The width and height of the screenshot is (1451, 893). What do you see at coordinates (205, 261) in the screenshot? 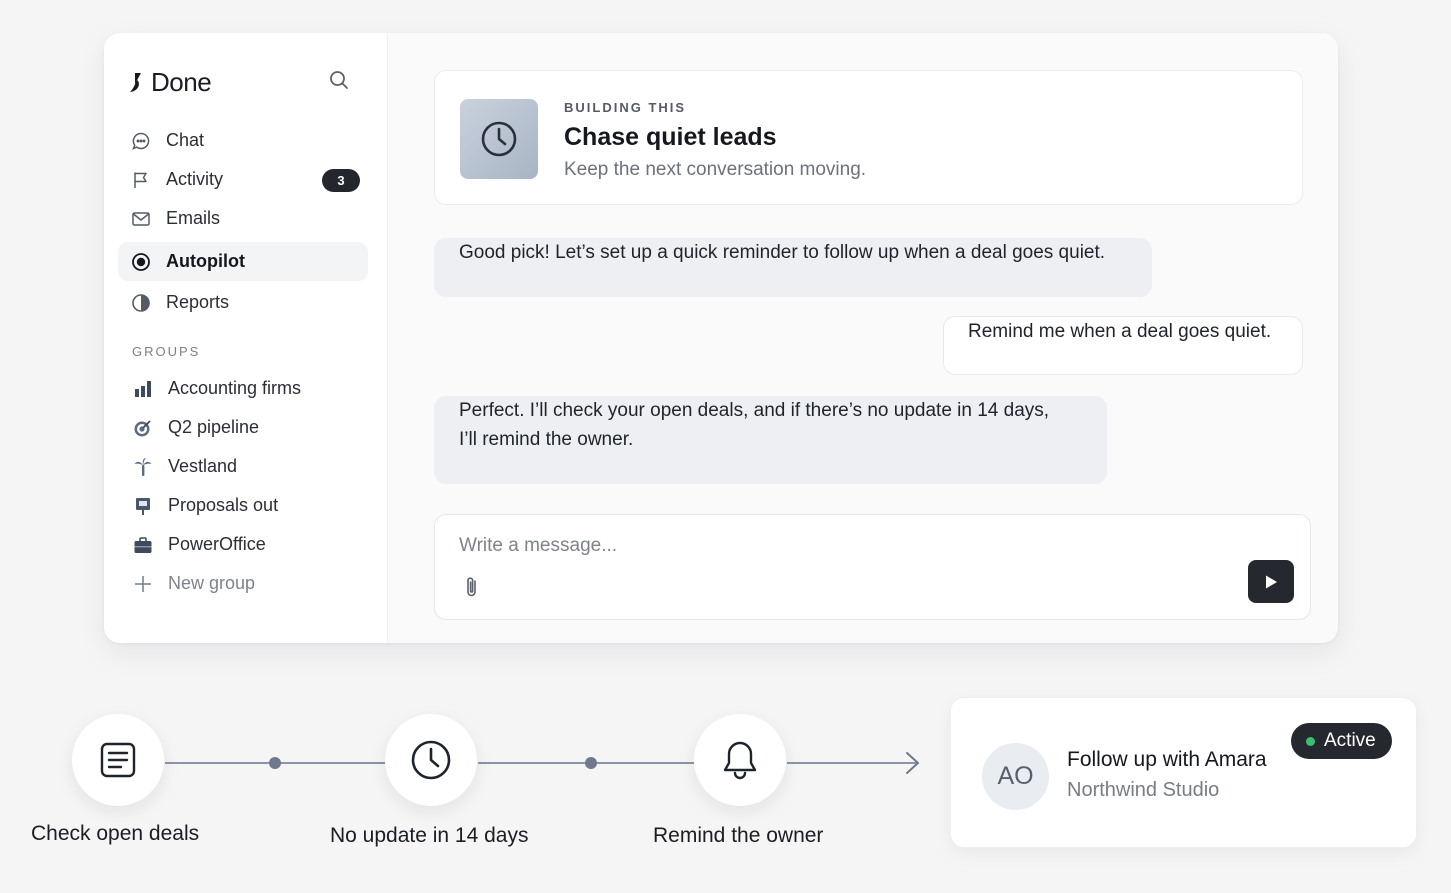
I see `nav-label: Autopilot` at bounding box center [205, 261].